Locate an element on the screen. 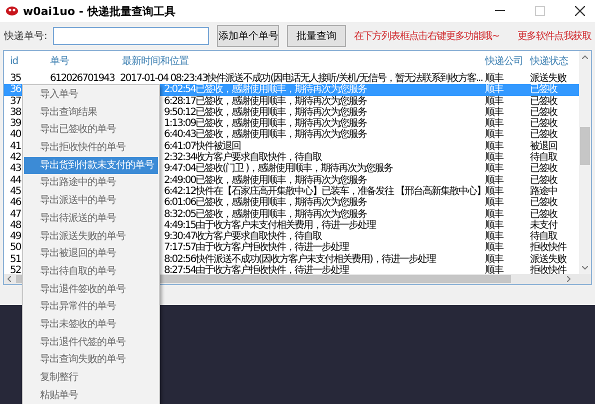 Image resolution: width=595 pixels, height=404 pixels. column-header: 快递公司 is located at coordinates (501, 62).